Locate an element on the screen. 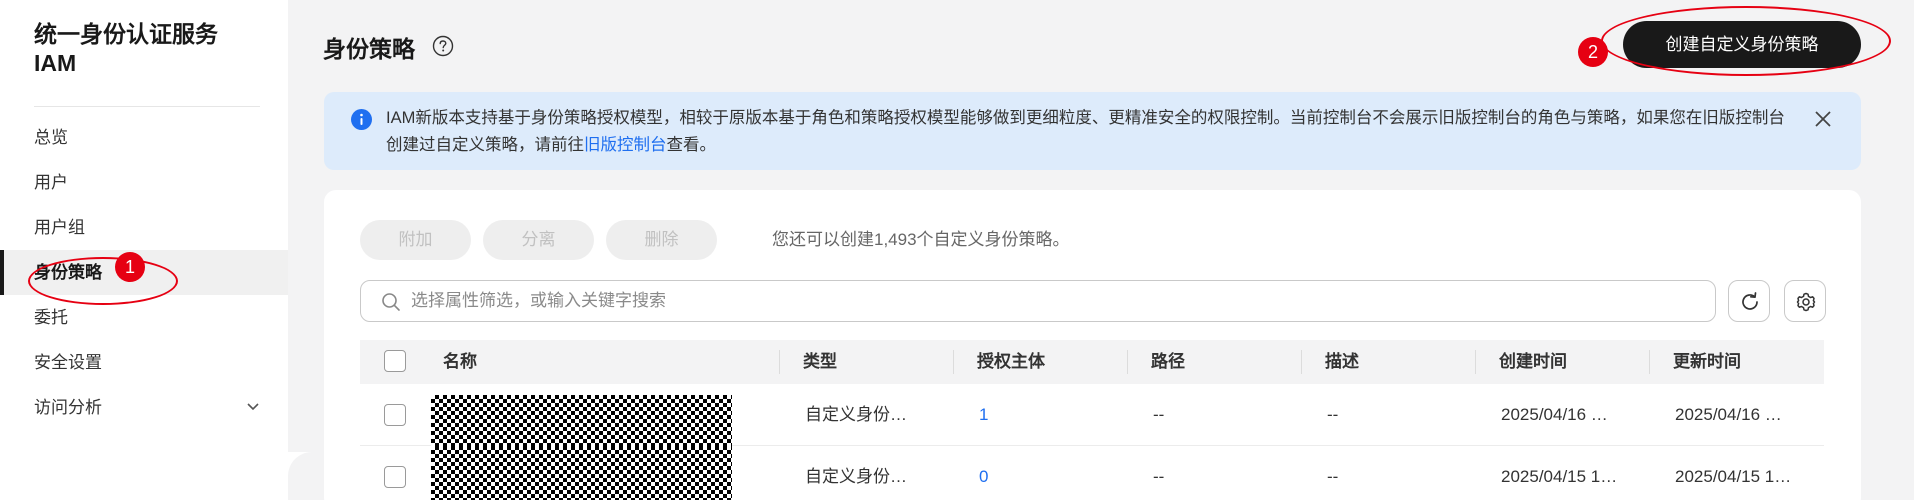 This screenshot has height=500, width=1914. search-icon is located at coordinates (391, 302).